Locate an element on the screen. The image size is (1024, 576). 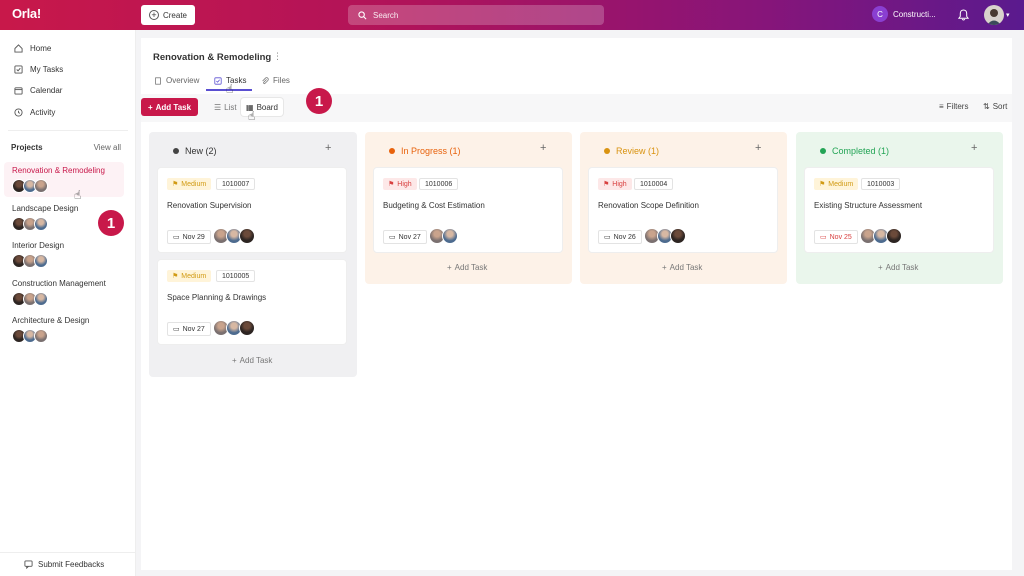
app-logo: Orla! is located at coordinates (26, 13).